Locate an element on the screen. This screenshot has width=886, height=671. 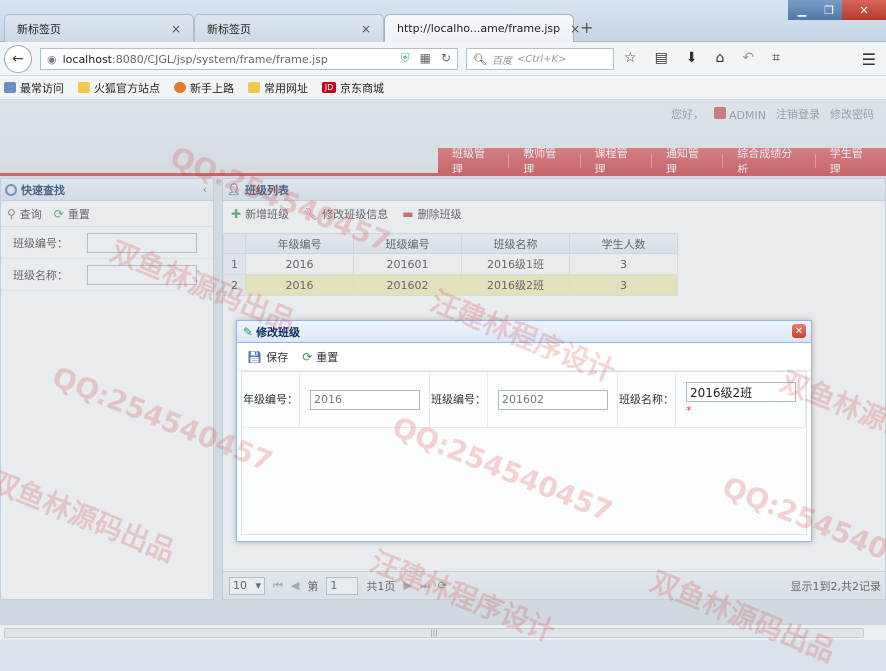
bookmarks-bar: 最常访问 火狐官方站点 新手上路 常用网址 JD 京东商城 is located at coordinates (443, 88).